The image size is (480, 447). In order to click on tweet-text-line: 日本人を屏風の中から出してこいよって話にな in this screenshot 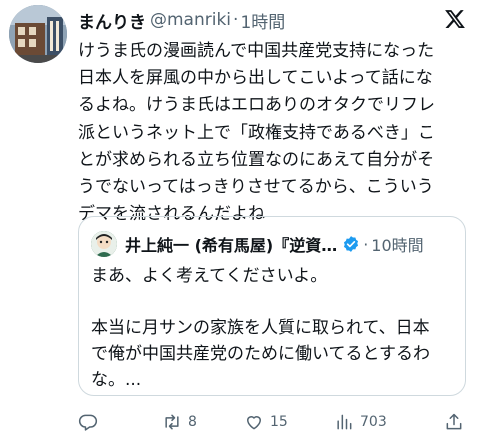, I will do `click(255, 78)`.